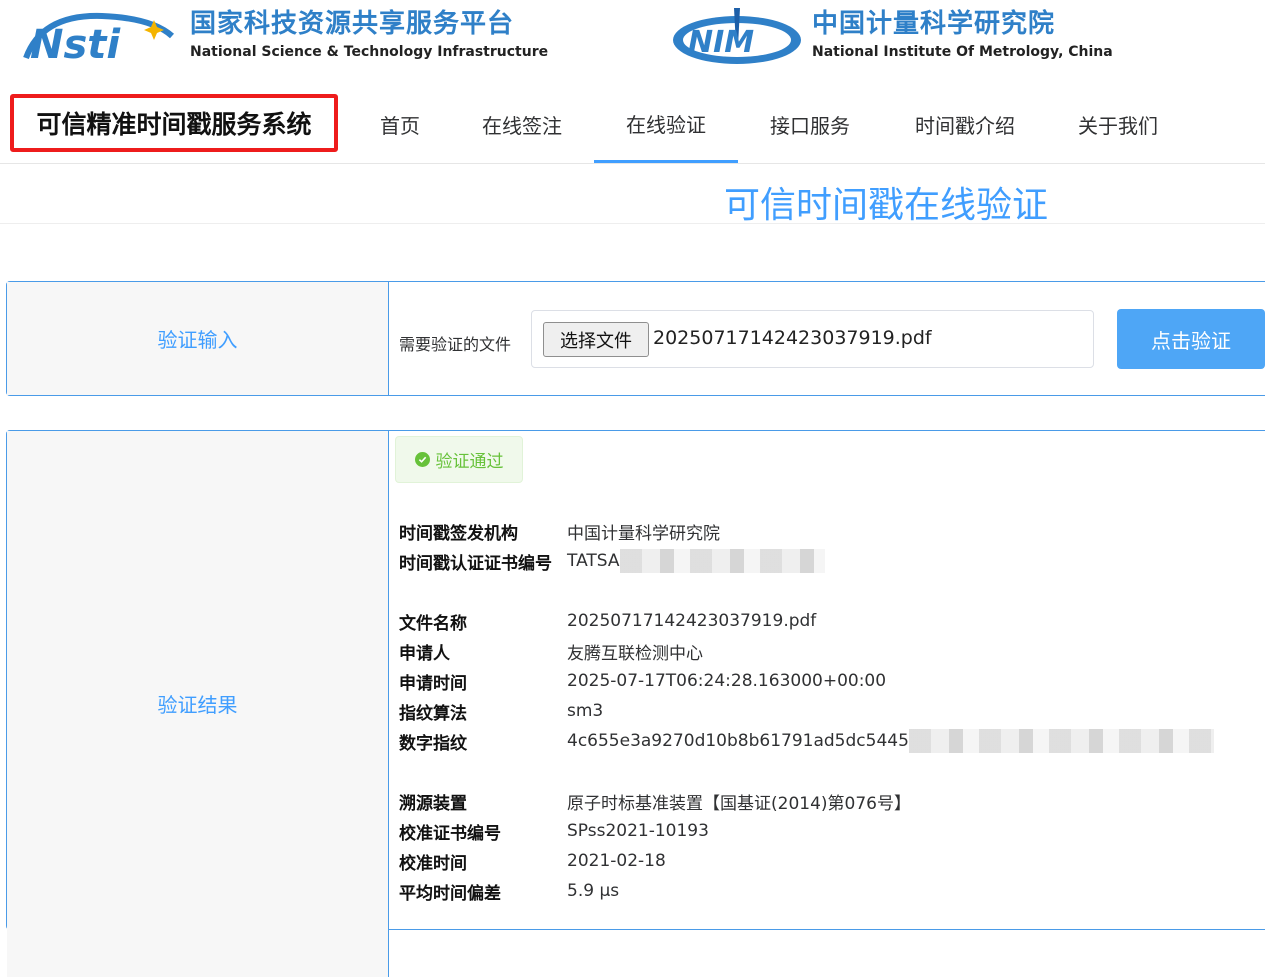  What do you see at coordinates (810, 124) in the screenshot?
I see `nav-api-service: 接口服务` at bounding box center [810, 124].